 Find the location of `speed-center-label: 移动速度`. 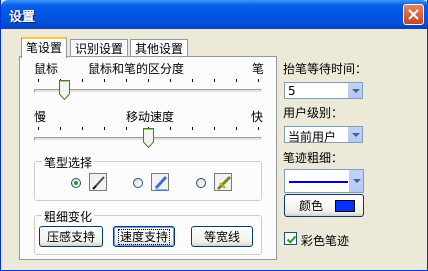

speed-center-label: 移动速度 is located at coordinates (150, 117).